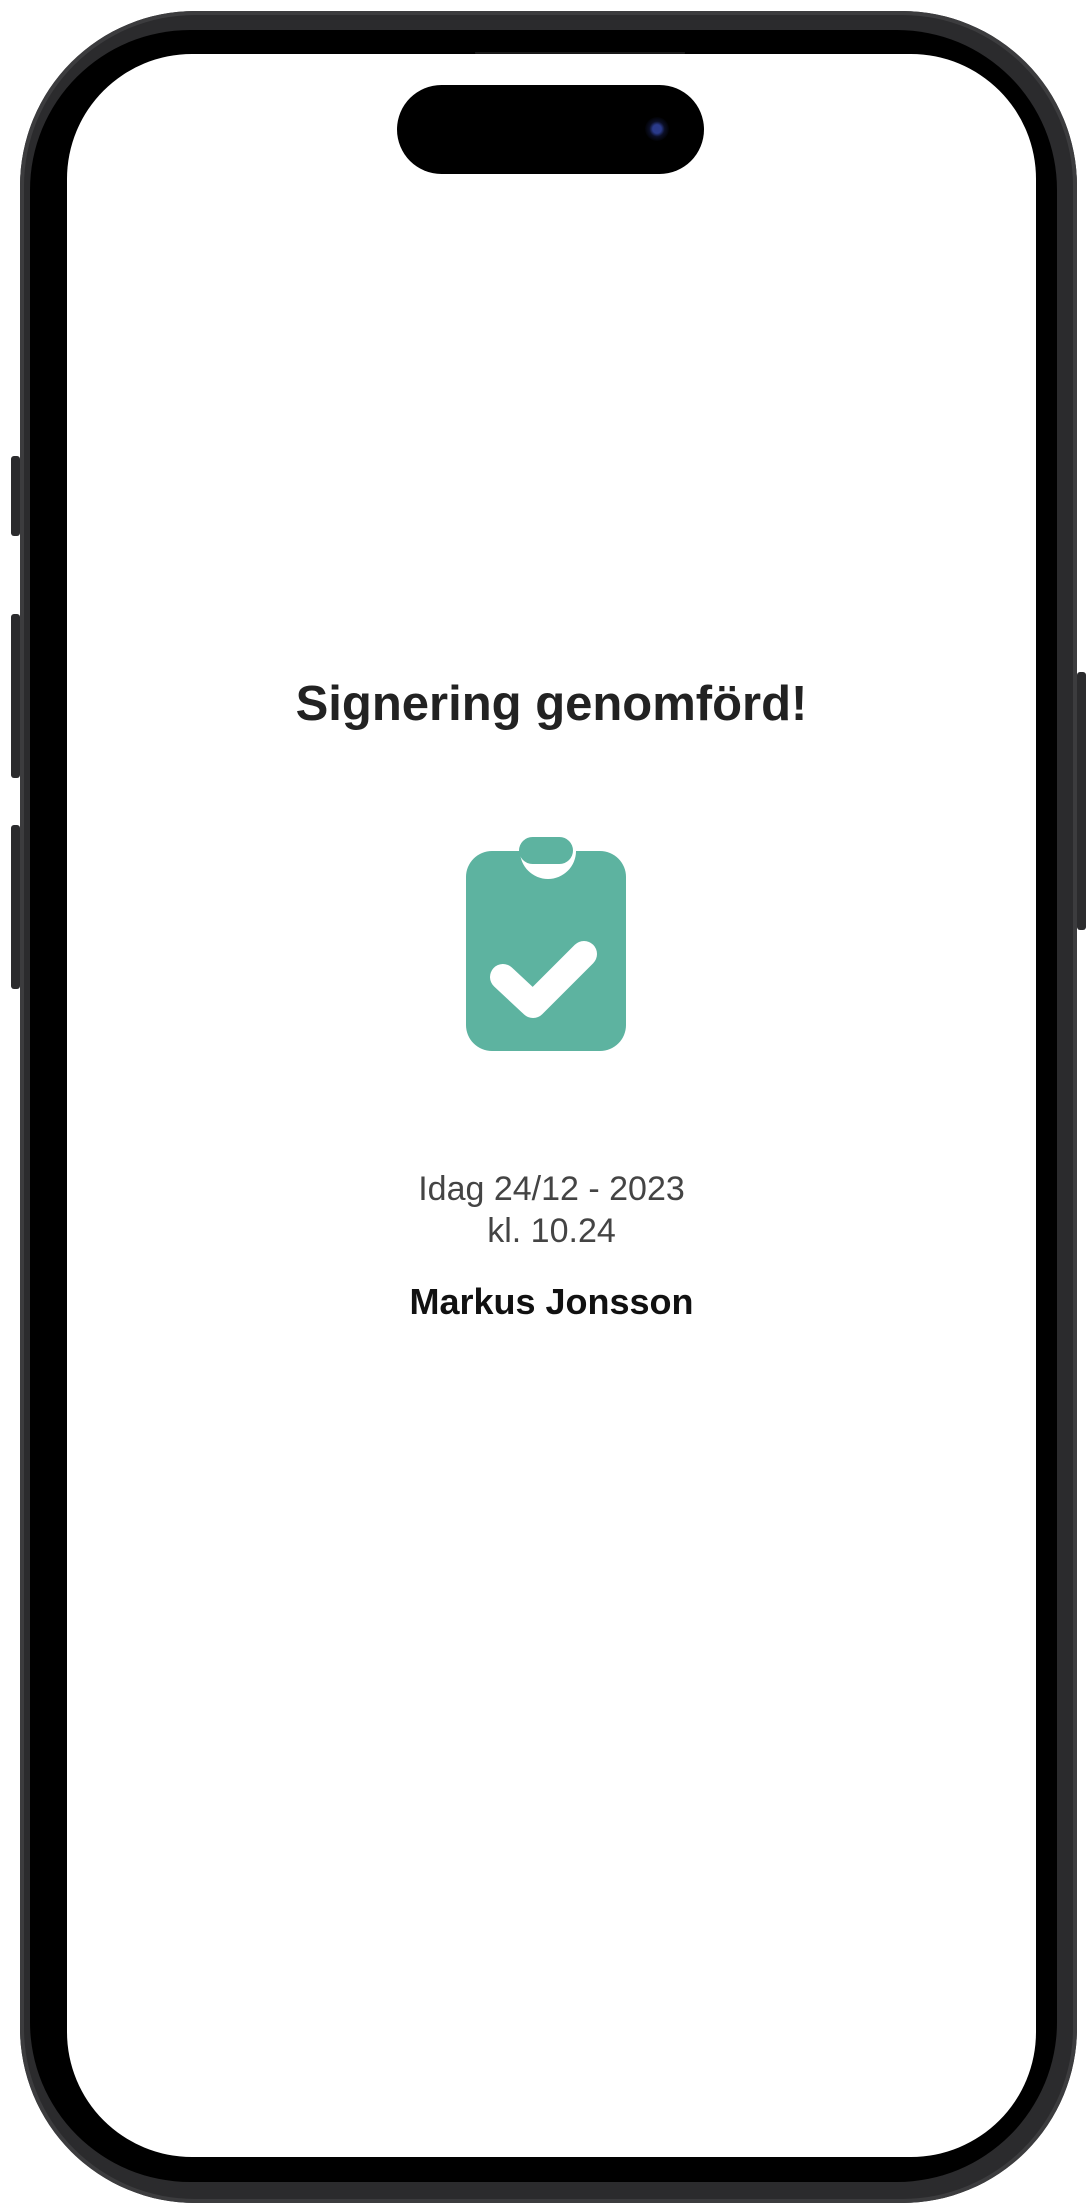 This screenshot has height=2203, width=1091. Describe the element at coordinates (1081, 801) in the screenshot. I see `power-button` at that location.